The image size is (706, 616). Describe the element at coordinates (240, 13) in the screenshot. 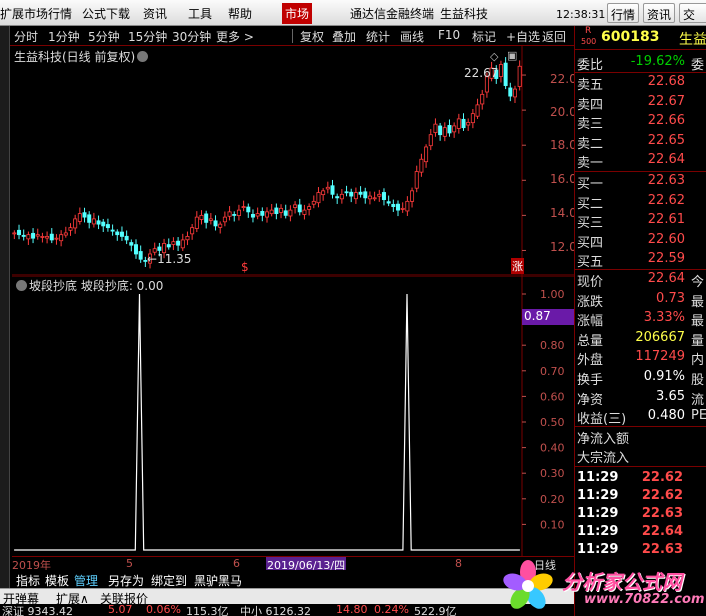

I see `menu-help: 帮助` at that location.